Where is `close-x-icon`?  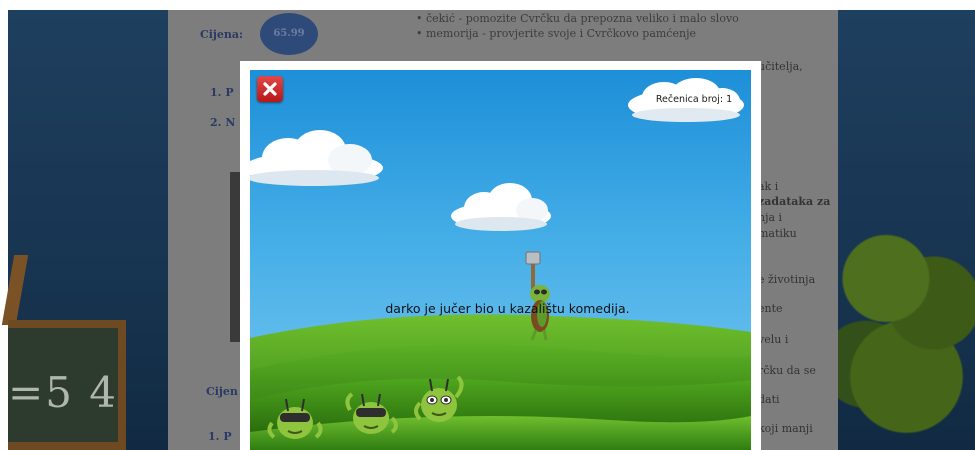
close-x-icon is located at coordinates (270, 89).